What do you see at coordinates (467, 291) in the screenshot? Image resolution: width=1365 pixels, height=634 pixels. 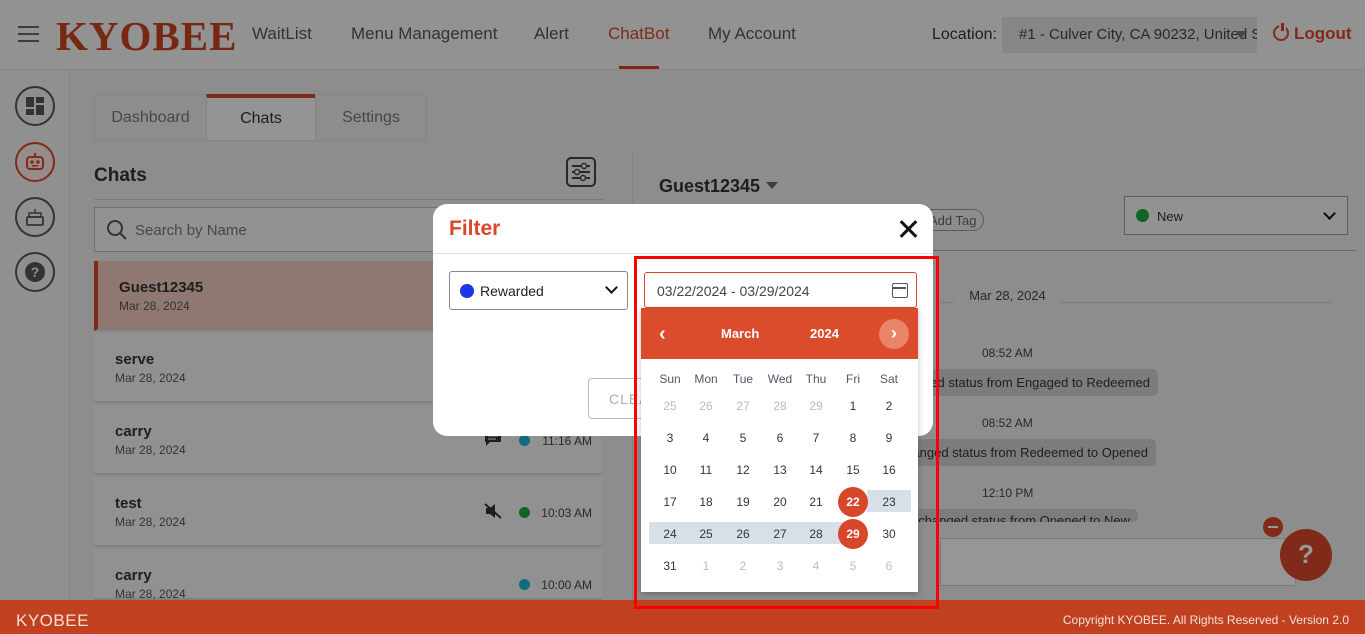 I see `status-dot` at bounding box center [467, 291].